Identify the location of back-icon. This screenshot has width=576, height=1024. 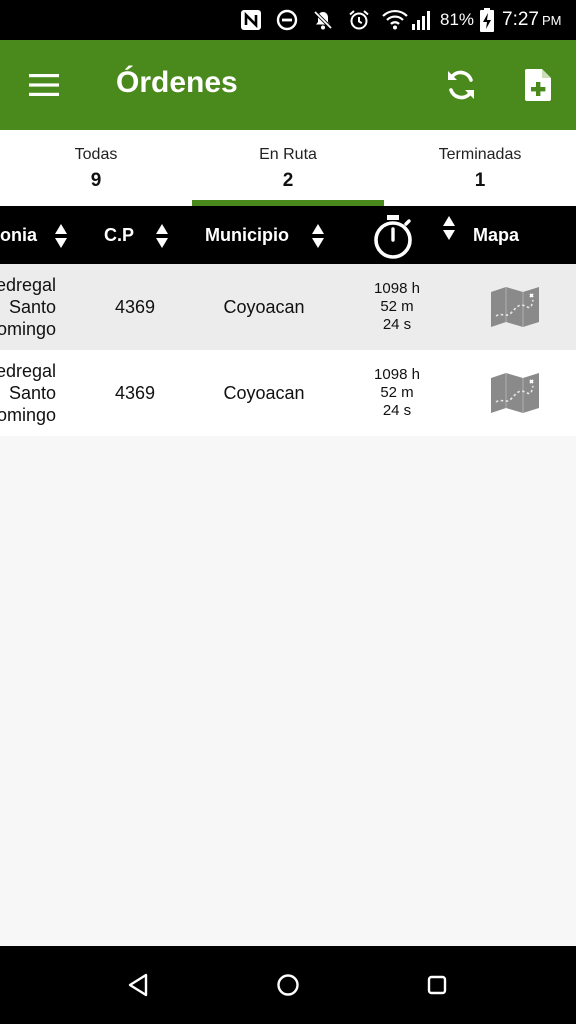
(138, 985).